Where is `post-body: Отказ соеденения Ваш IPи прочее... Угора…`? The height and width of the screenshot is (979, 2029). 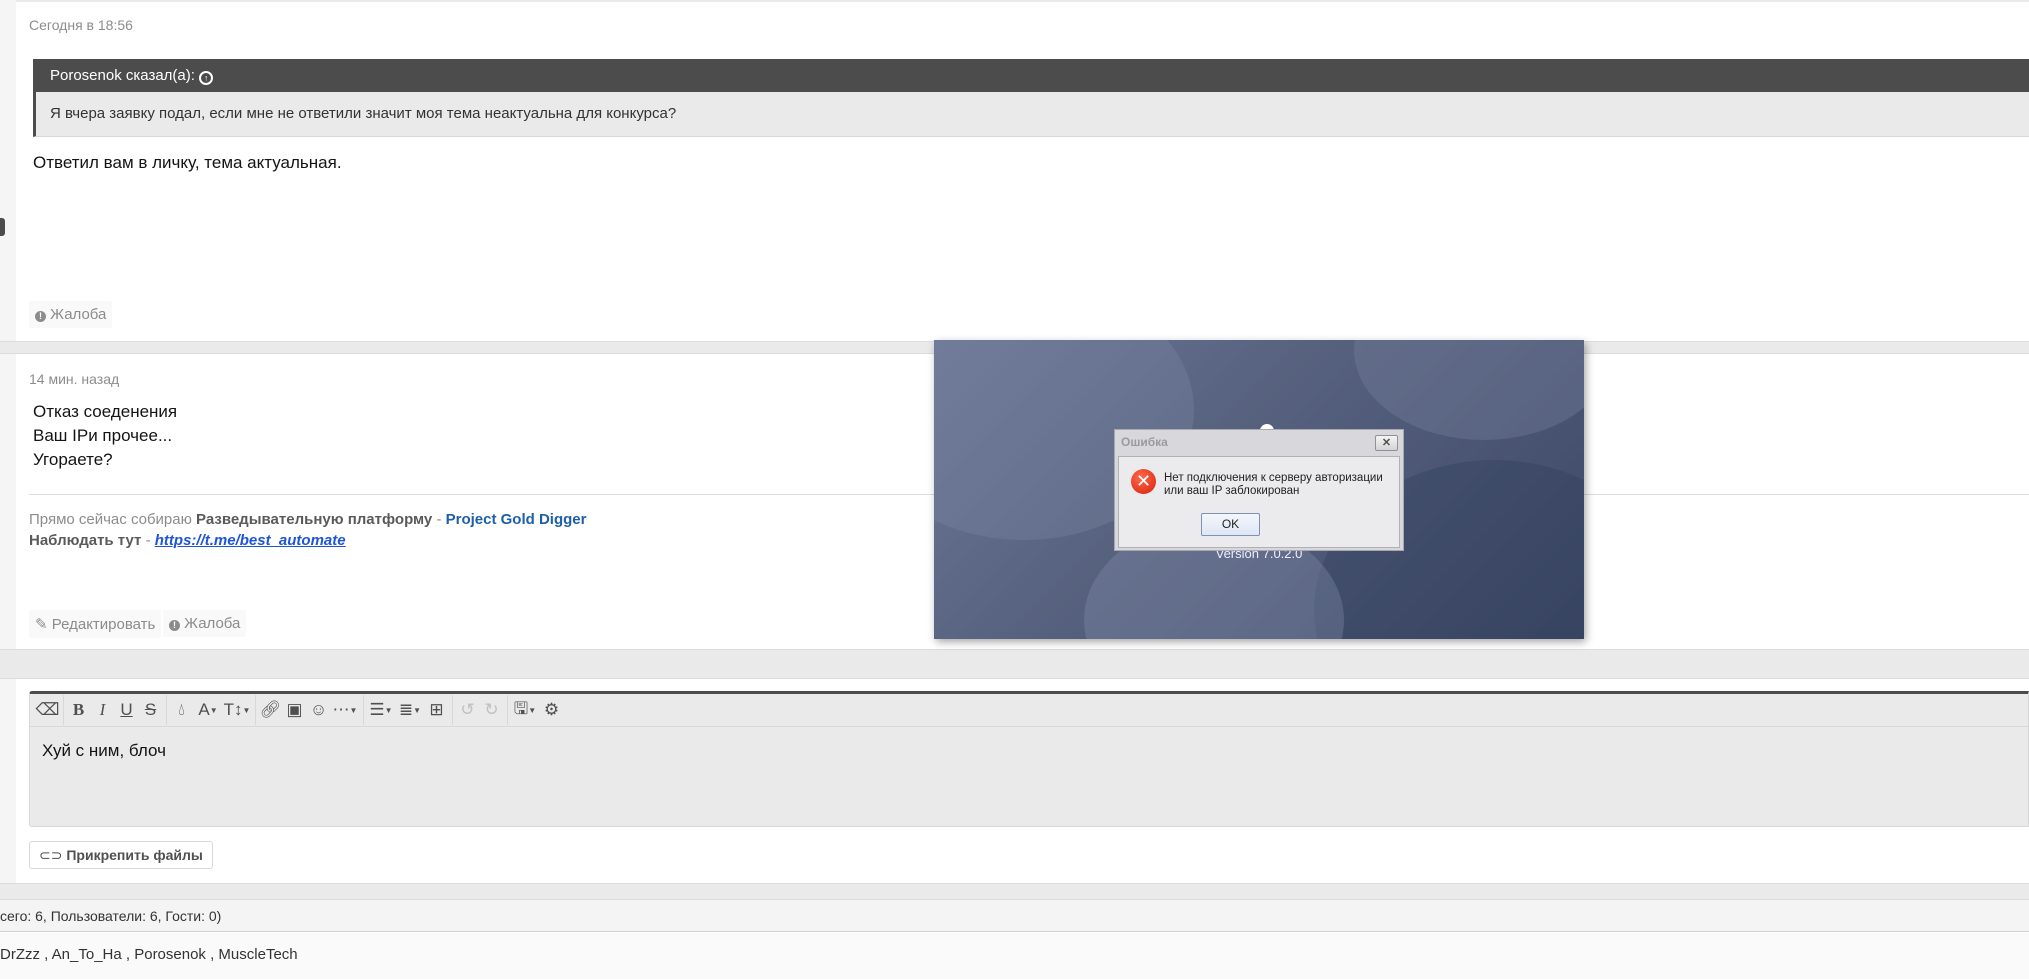 post-body: Отказ соеденения Ваш IPи прочее... Угора… is located at coordinates (105, 436).